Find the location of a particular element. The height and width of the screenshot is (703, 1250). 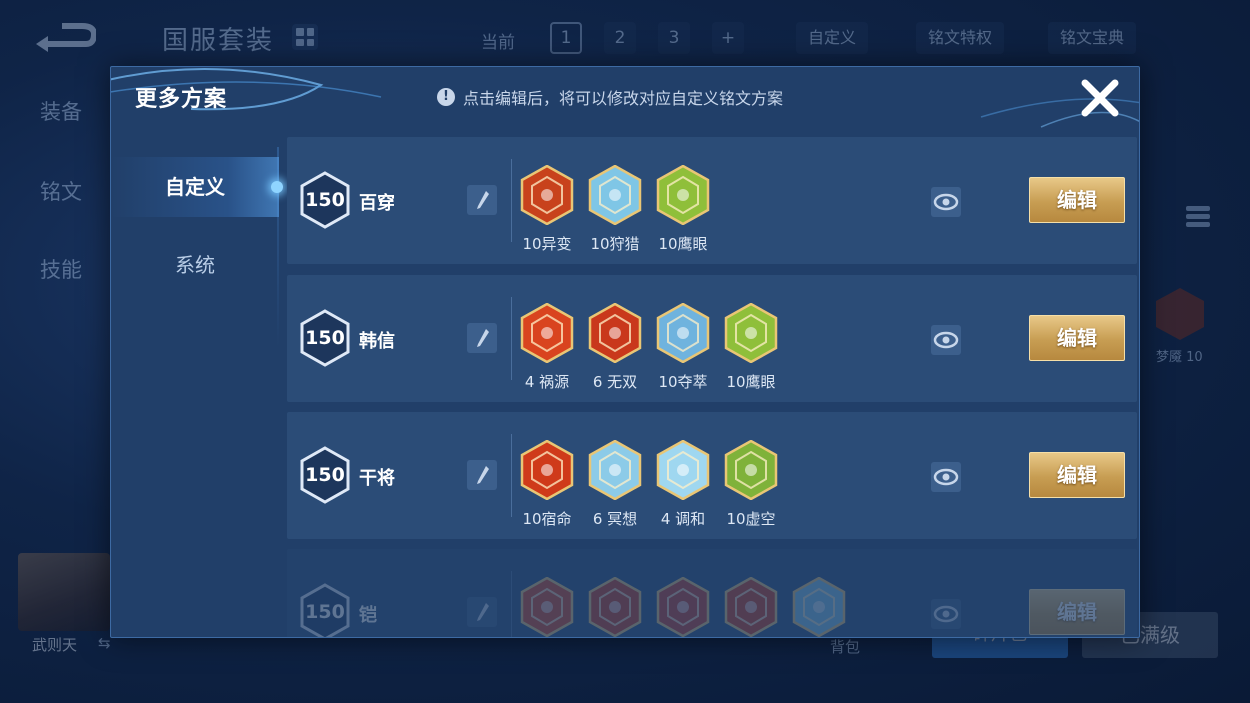

scheme-name: 百穿 is located at coordinates (377, 203).